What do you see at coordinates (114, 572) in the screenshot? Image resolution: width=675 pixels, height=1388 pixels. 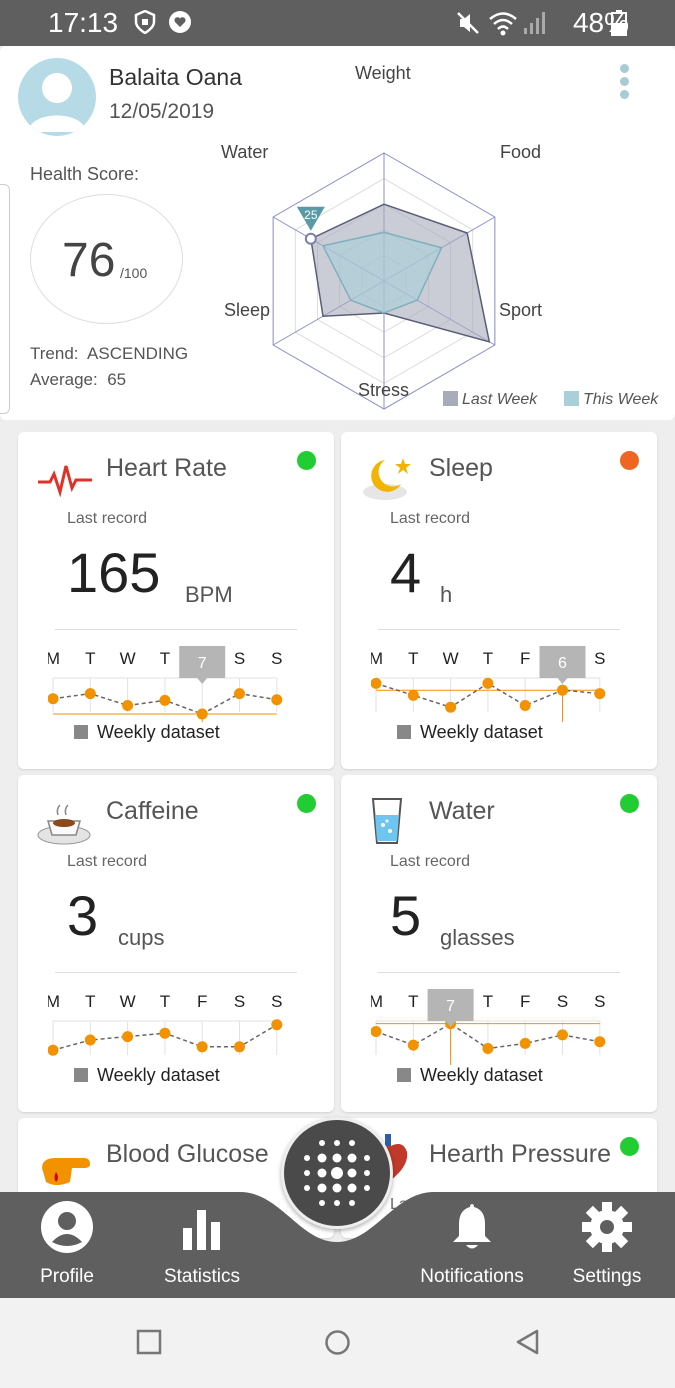 I see `record-value: 165` at bounding box center [114, 572].